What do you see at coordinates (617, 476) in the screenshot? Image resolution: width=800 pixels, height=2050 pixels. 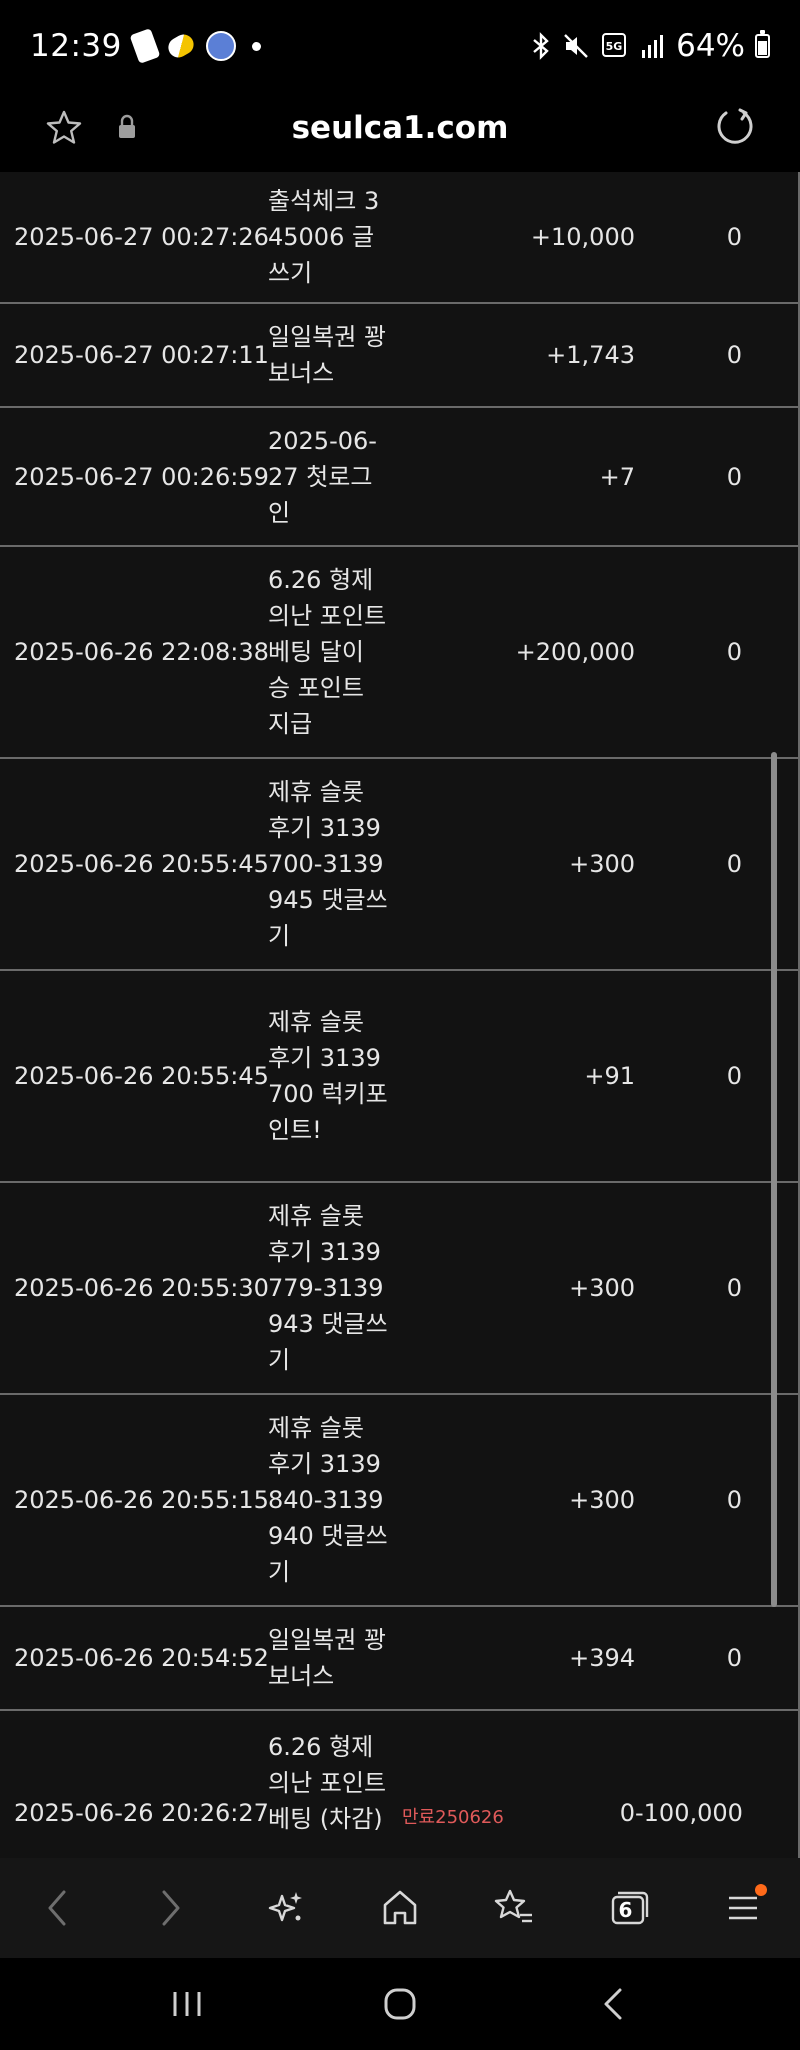 I see `row-amount: +7` at bounding box center [617, 476].